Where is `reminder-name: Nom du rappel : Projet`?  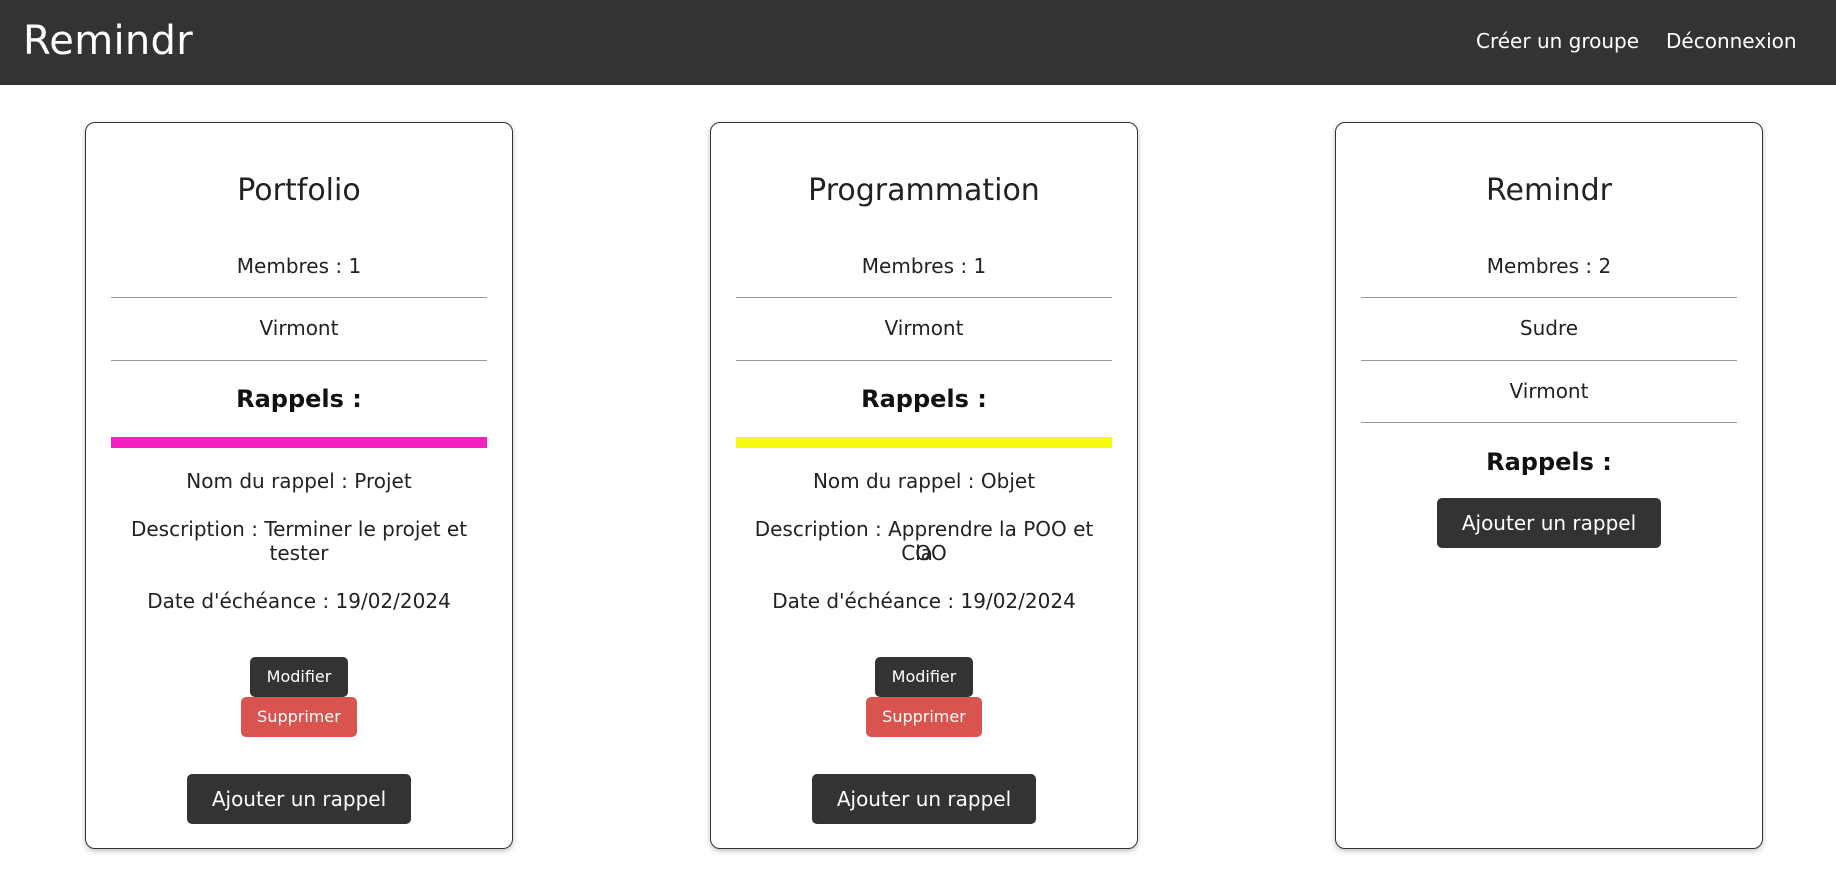 reminder-name: Nom du rappel : Projet is located at coordinates (299, 481).